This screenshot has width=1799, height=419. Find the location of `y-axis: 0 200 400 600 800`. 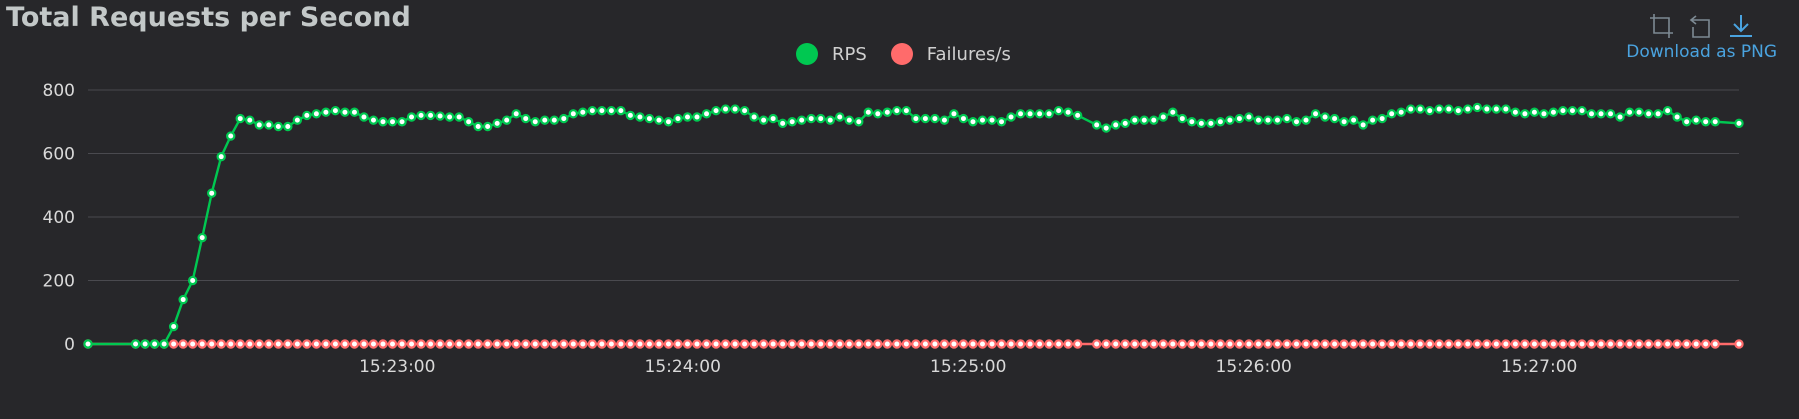

y-axis: 0 200 400 600 800 is located at coordinates (59, 218).